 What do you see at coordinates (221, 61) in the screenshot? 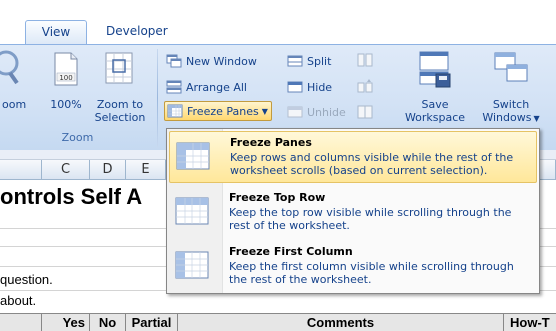
I see `new-window-label: New Window` at bounding box center [221, 61].